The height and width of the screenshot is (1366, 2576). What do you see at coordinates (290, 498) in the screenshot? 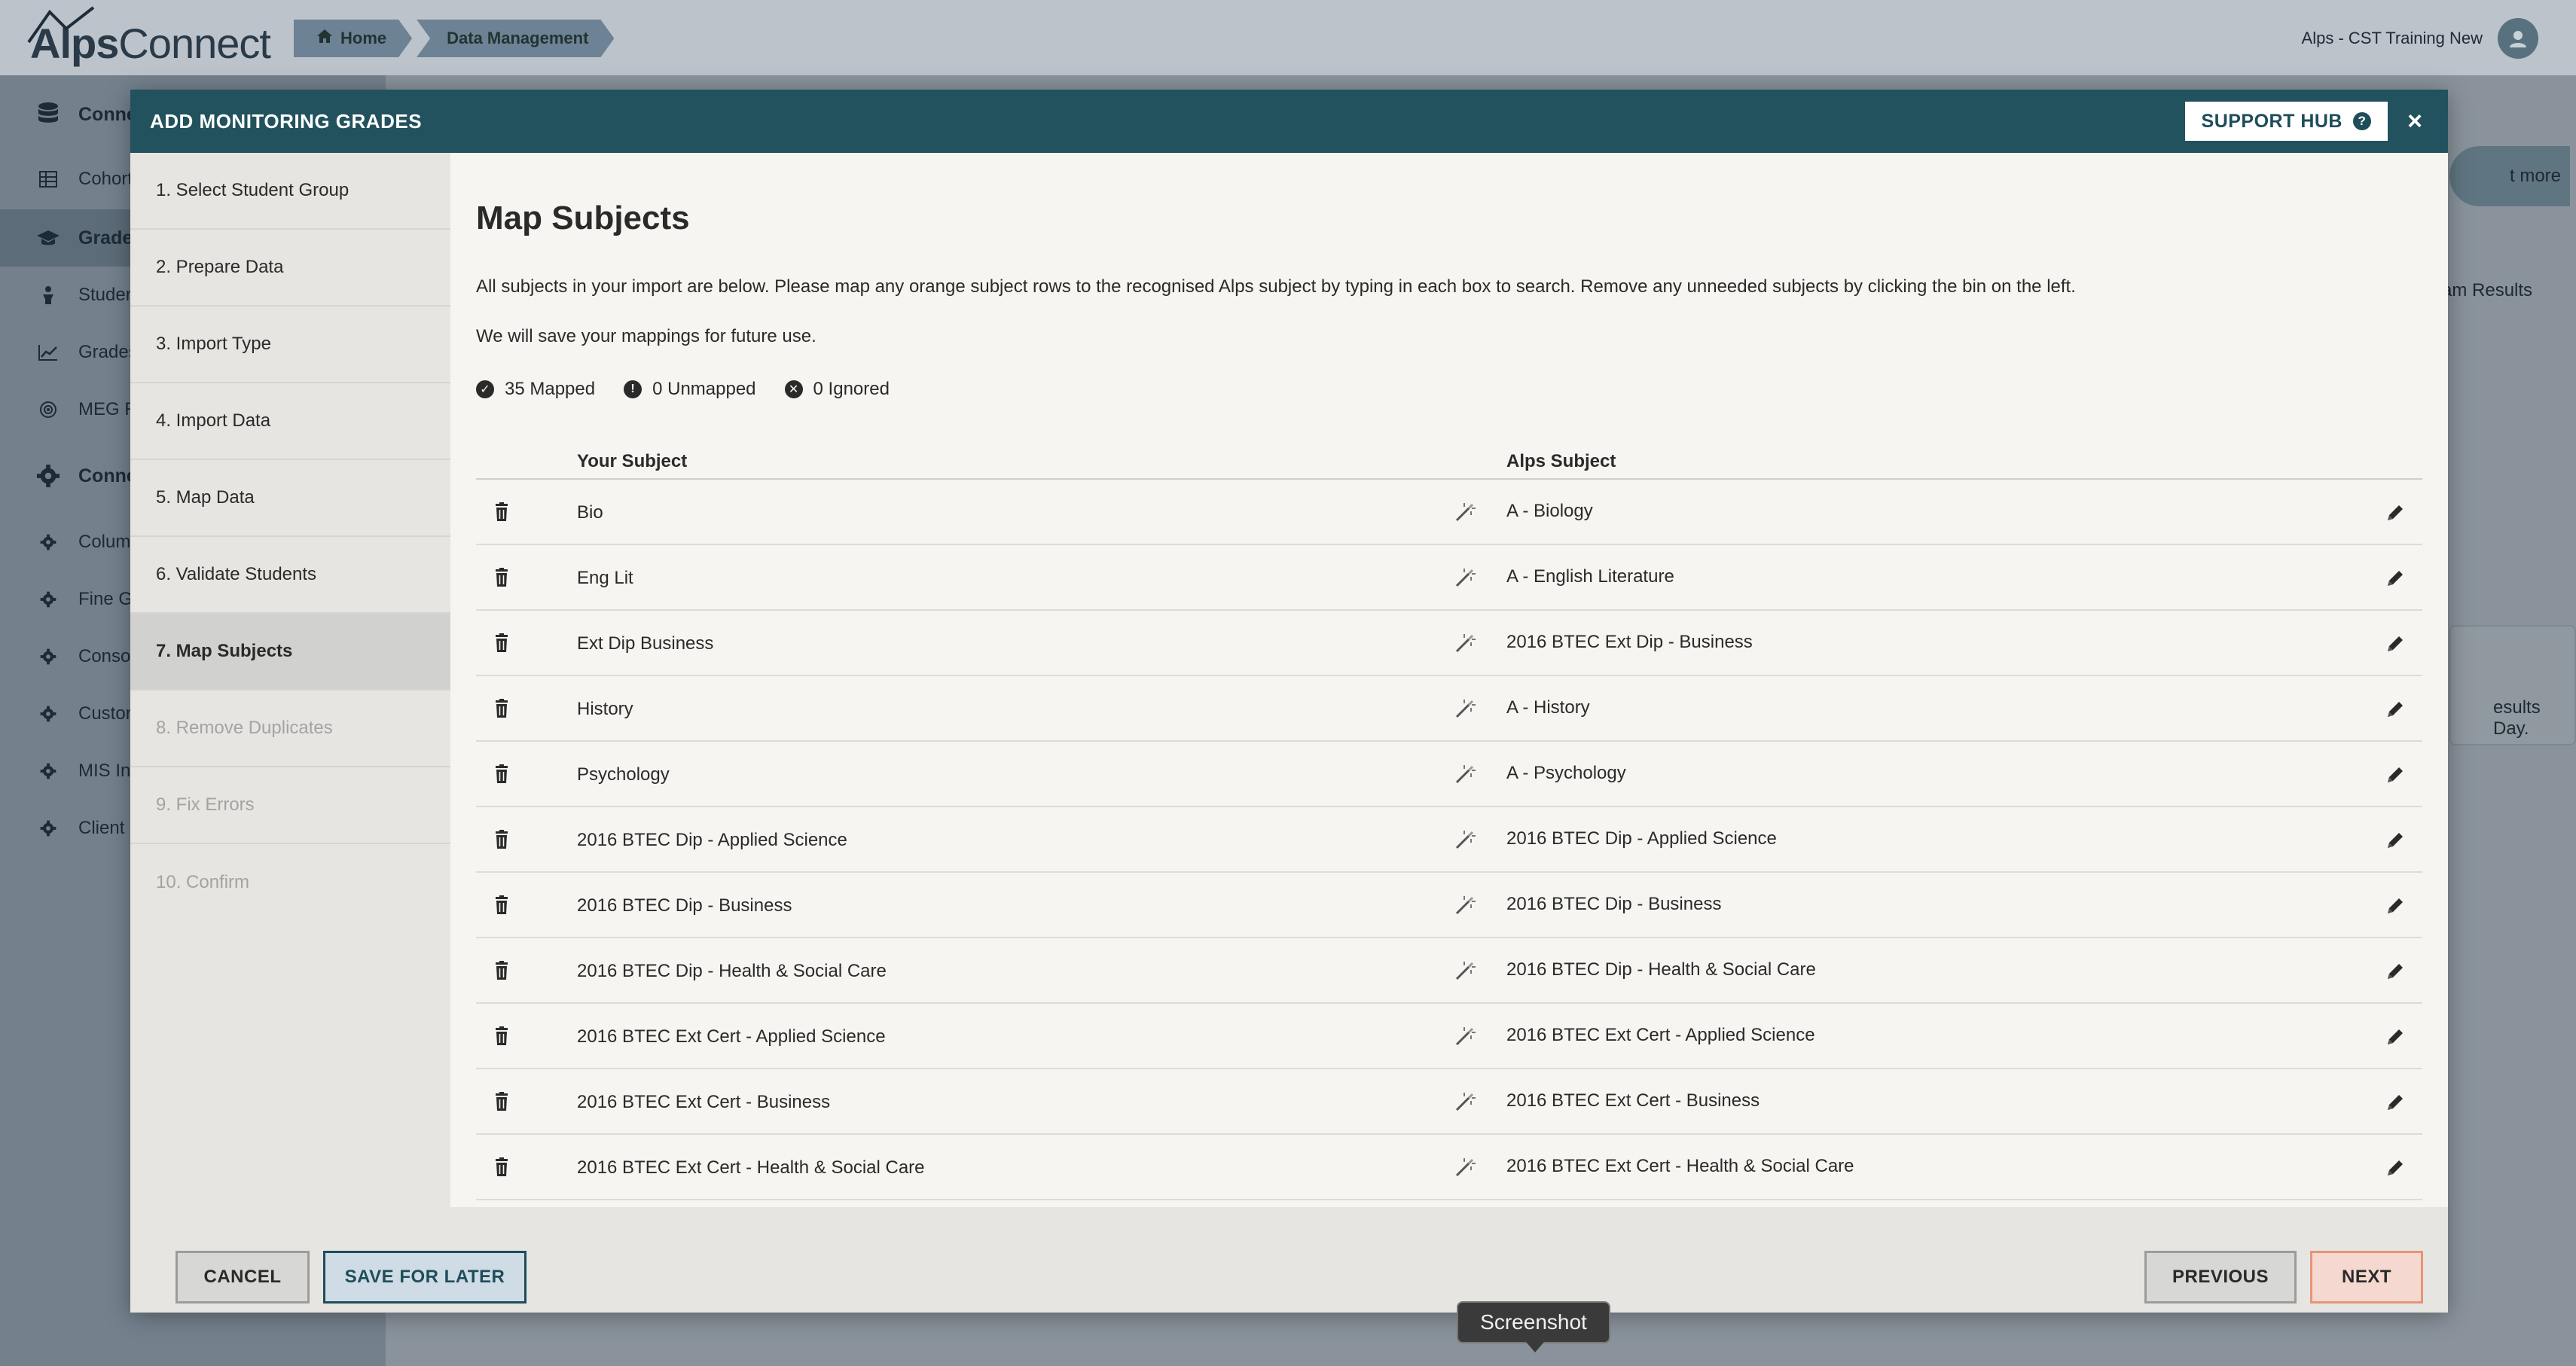
I see `step-map-data: 5. Map Data` at bounding box center [290, 498].